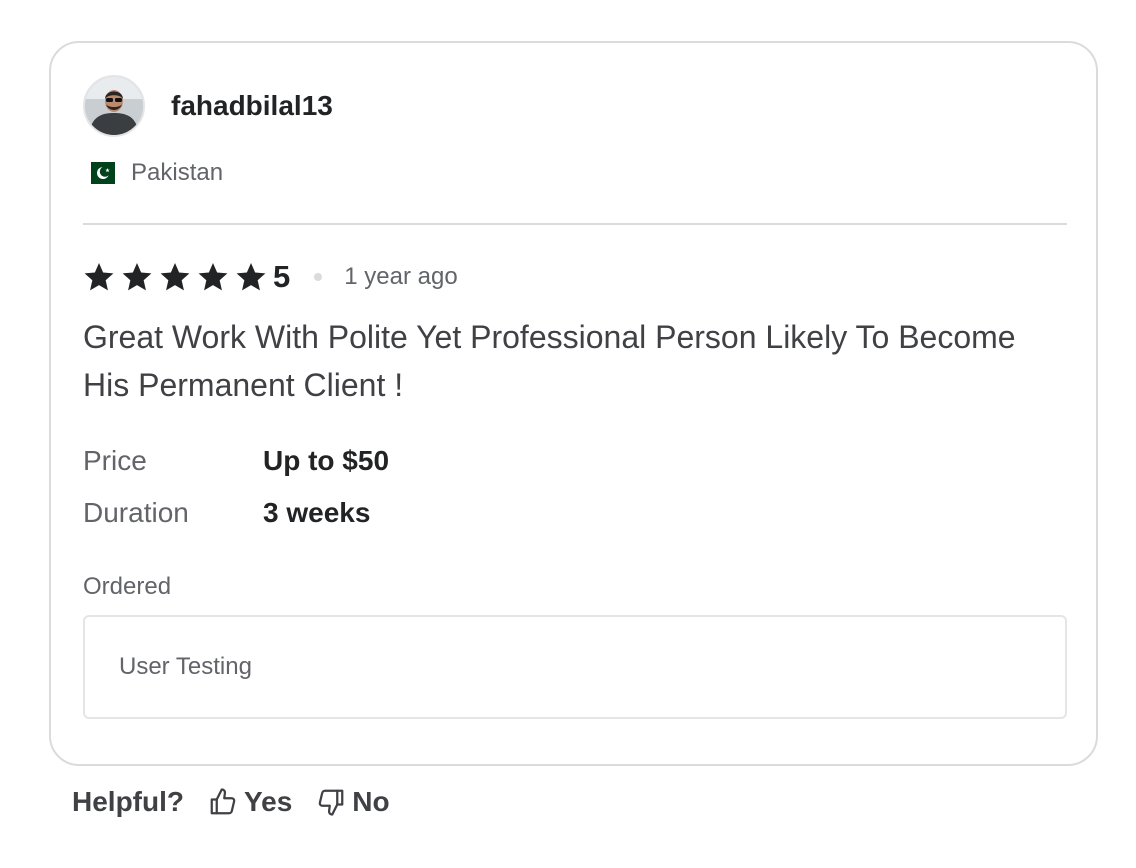 The width and height of the screenshot is (1136, 868). What do you see at coordinates (115, 460) in the screenshot?
I see `price-label: Price` at bounding box center [115, 460].